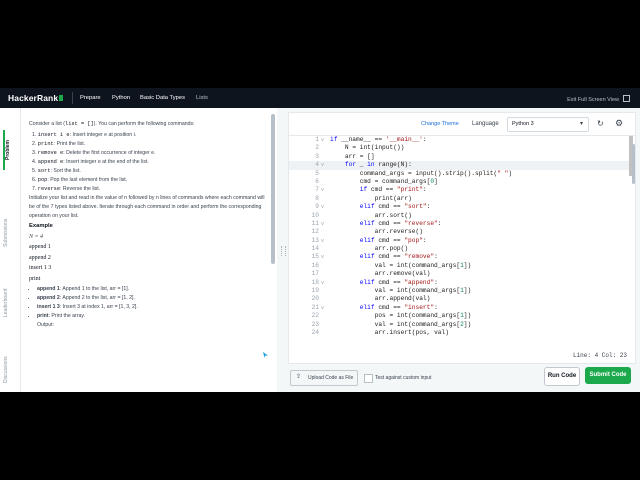 The width and height of the screenshot is (640, 480). What do you see at coordinates (331, 378) in the screenshot?
I see `upload-label: Upload Code as File` at bounding box center [331, 378].